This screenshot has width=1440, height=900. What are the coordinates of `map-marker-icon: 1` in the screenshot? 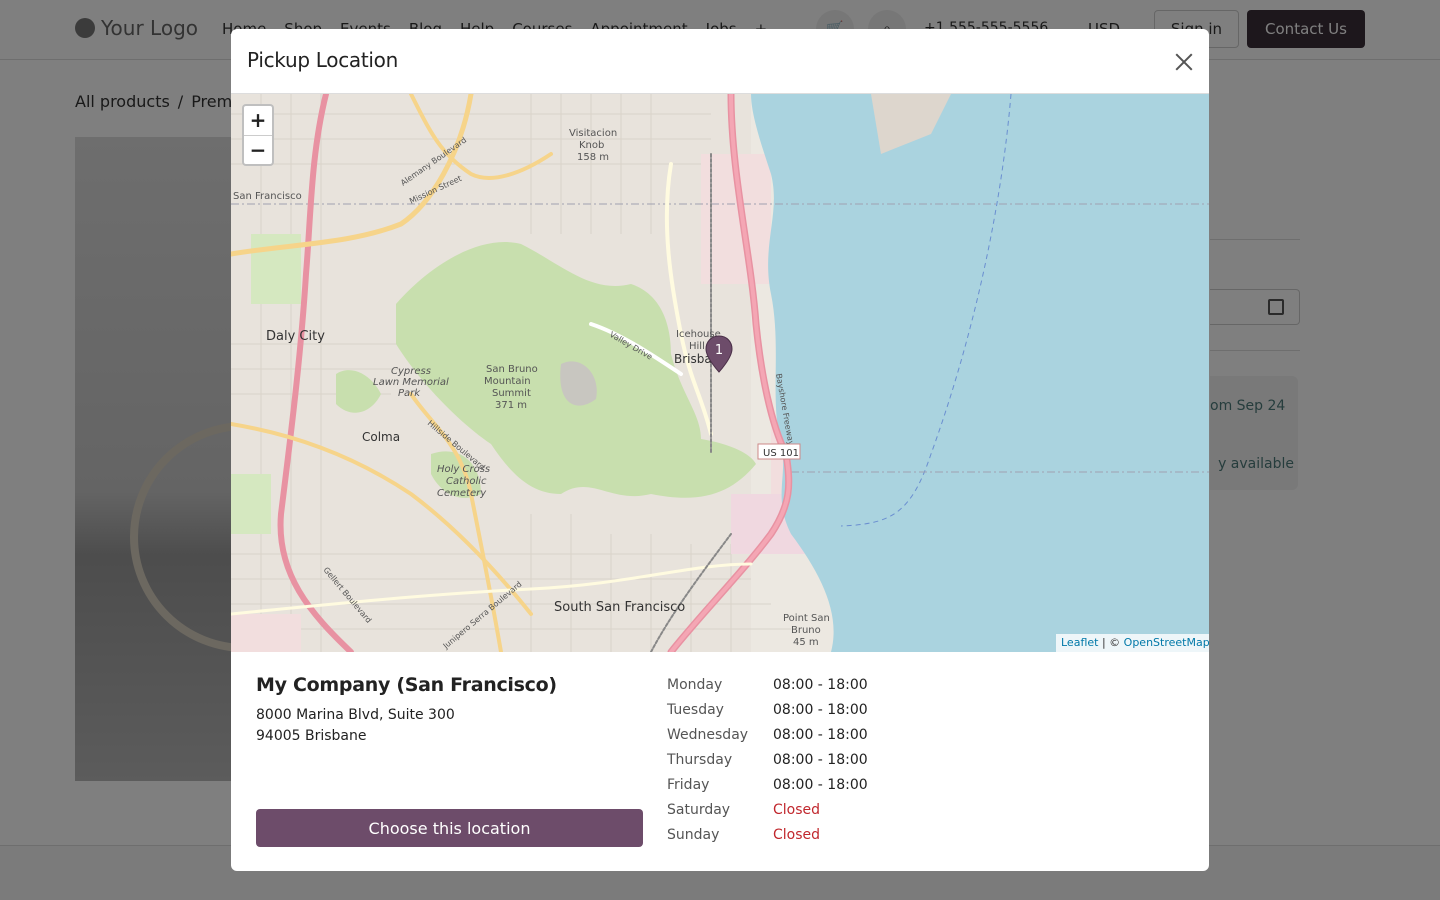 It's located at (719, 354).